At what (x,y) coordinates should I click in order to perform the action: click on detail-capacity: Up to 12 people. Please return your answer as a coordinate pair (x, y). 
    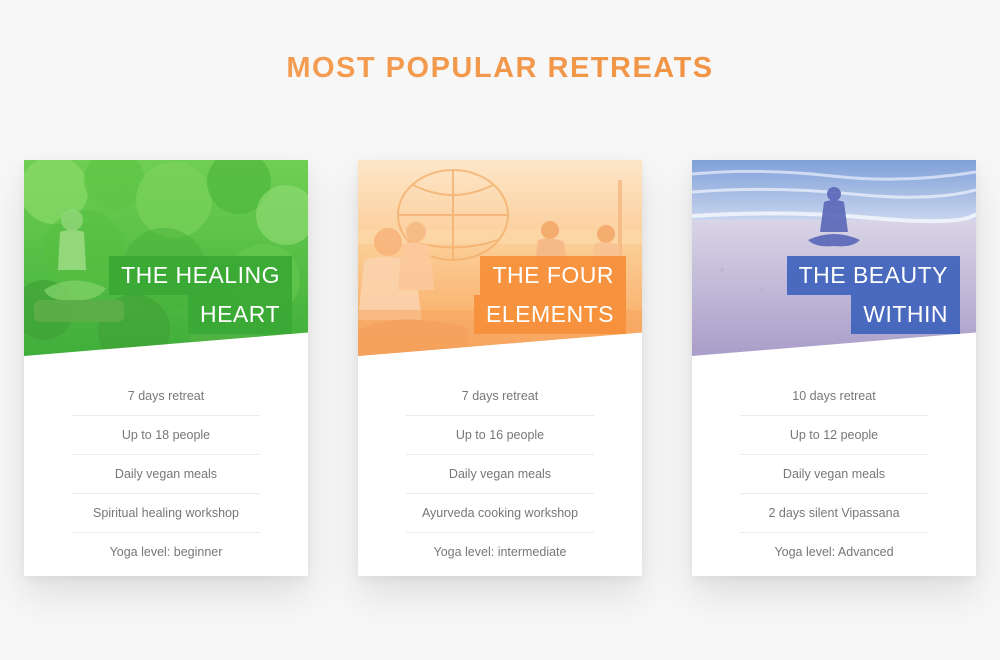
    Looking at the image, I should click on (834, 435).